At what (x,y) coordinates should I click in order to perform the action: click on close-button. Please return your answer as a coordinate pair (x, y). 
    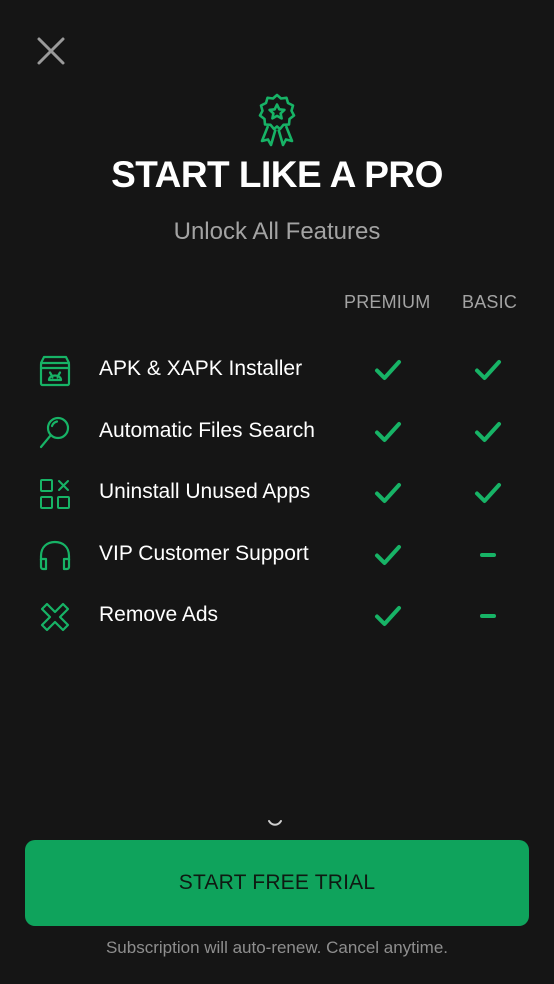
    Looking at the image, I should click on (51, 51).